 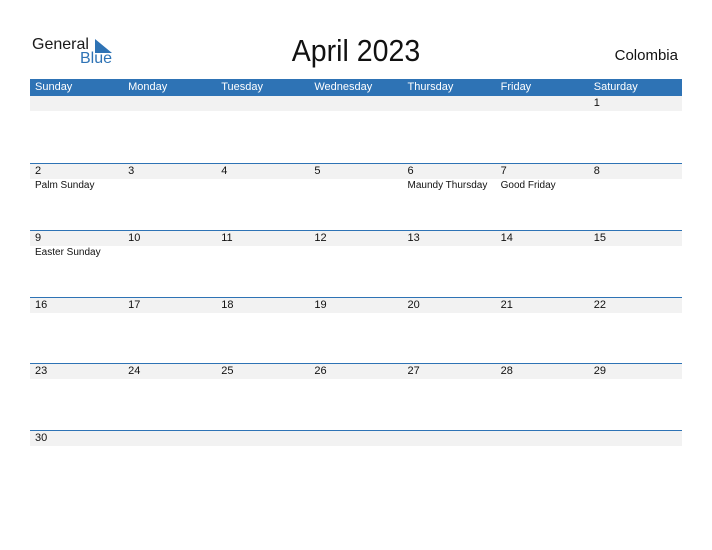 I want to click on day-number: 6, so click(x=449, y=171).